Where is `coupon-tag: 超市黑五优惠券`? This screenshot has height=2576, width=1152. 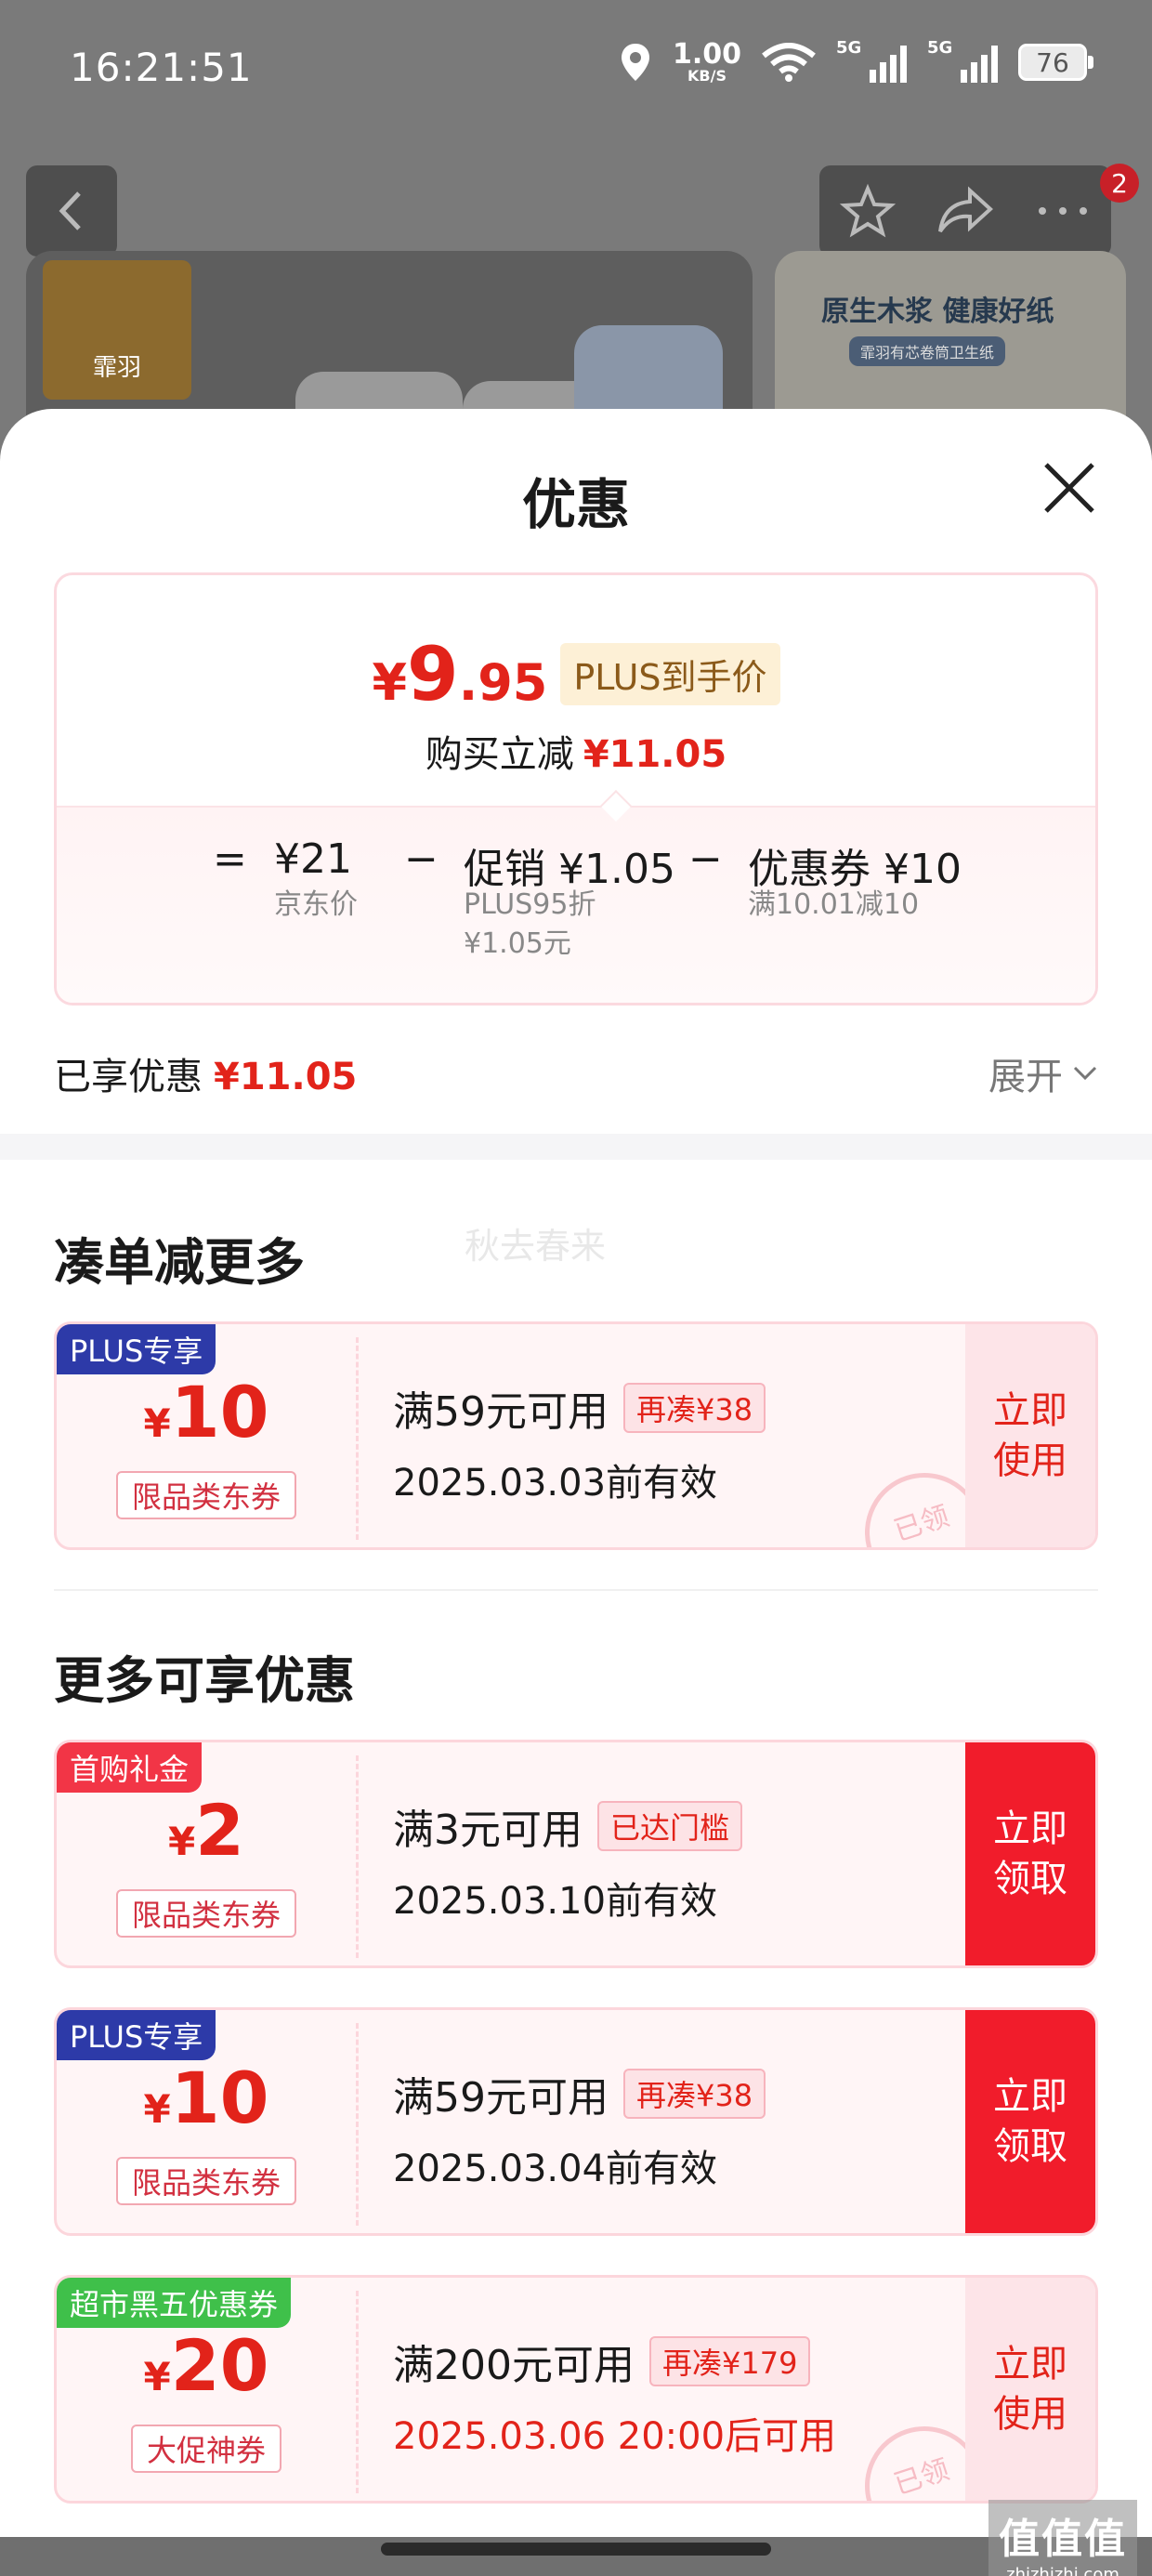
coupon-tag: 超市黑五优惠券 is located at coordinates (174, 2303).